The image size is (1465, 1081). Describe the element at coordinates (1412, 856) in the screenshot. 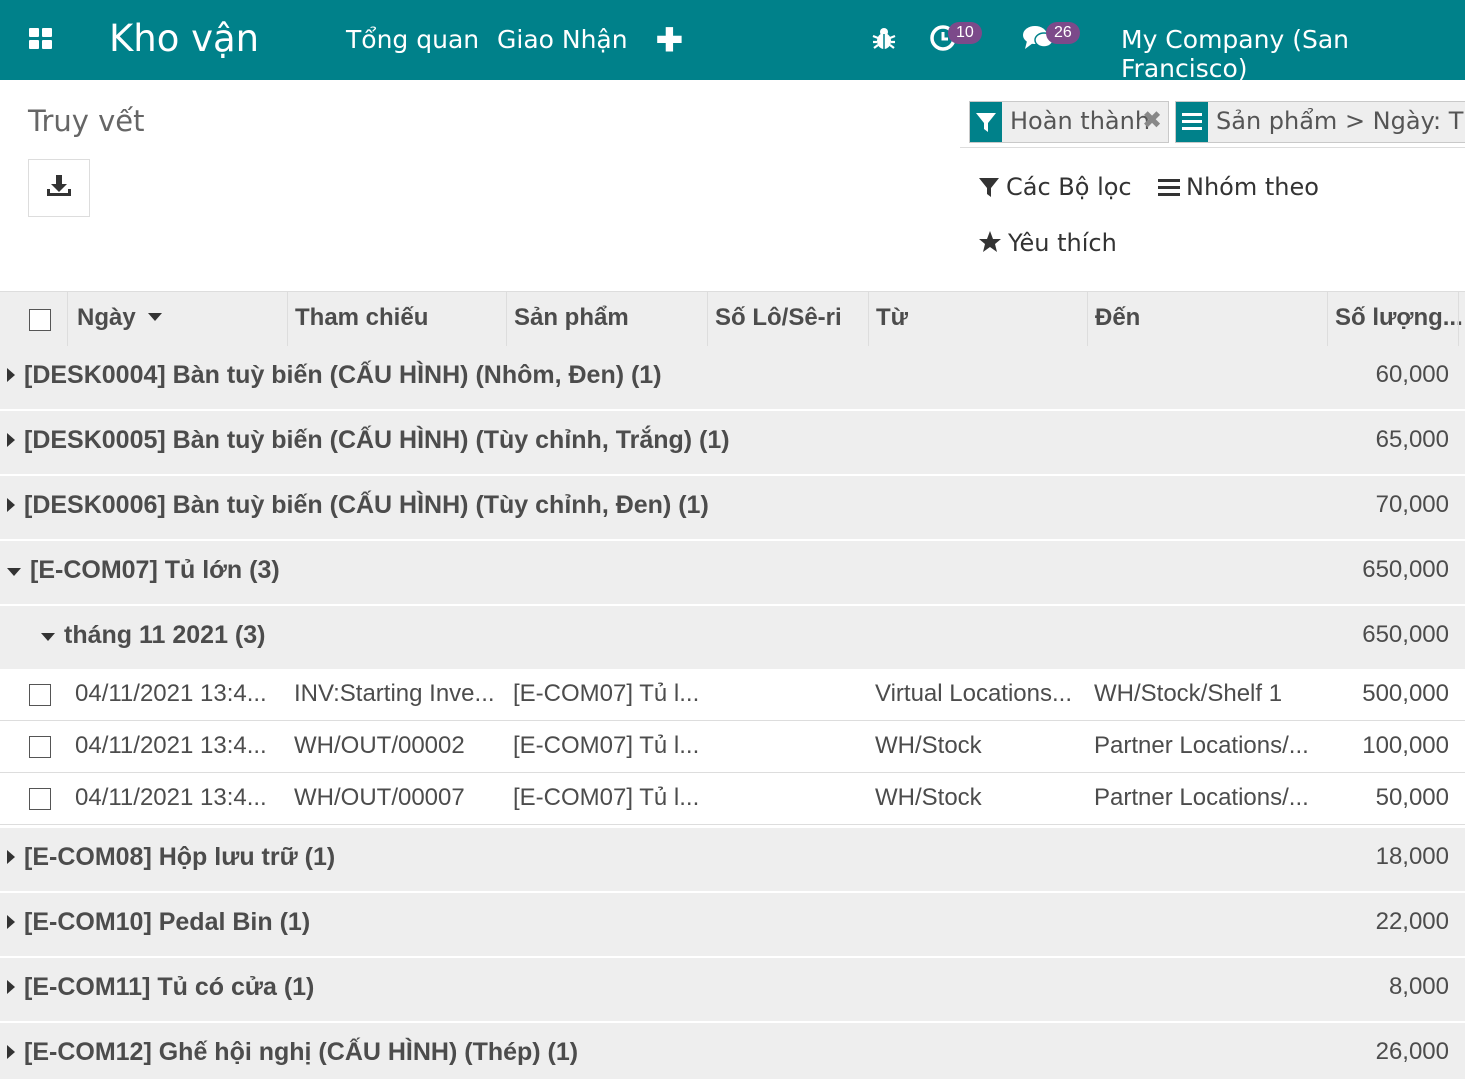

I see `group-total: 18,000` at that location.